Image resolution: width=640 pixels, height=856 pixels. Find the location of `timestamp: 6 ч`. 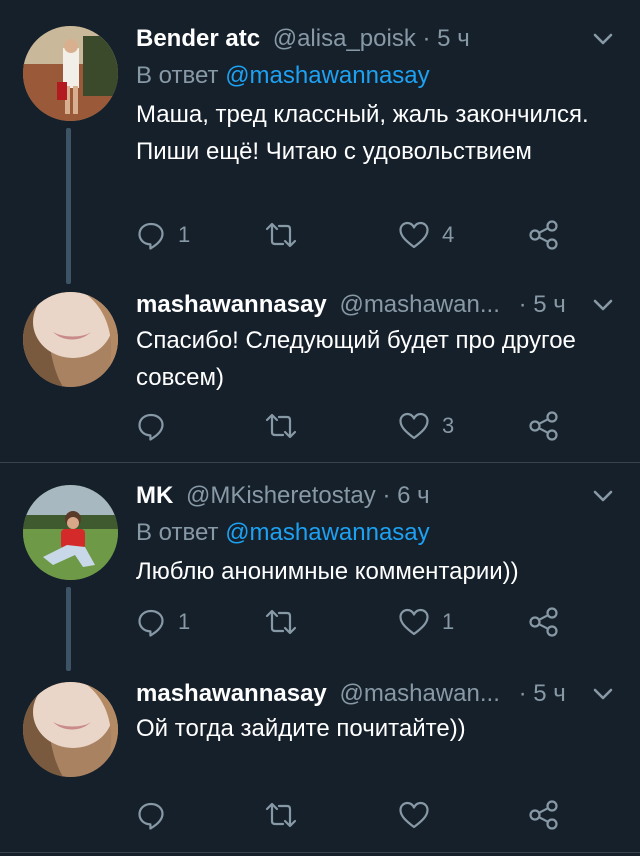

timestamp: 6 ч is located at coordinates (413, 495).